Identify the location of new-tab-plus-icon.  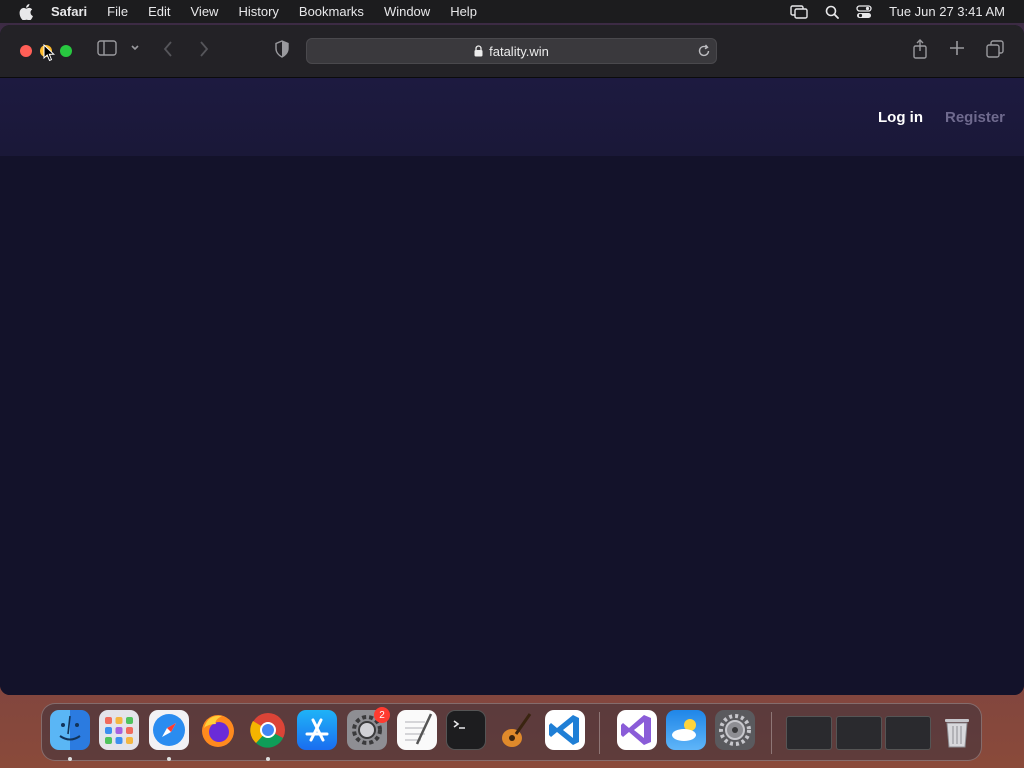
(957, 48).